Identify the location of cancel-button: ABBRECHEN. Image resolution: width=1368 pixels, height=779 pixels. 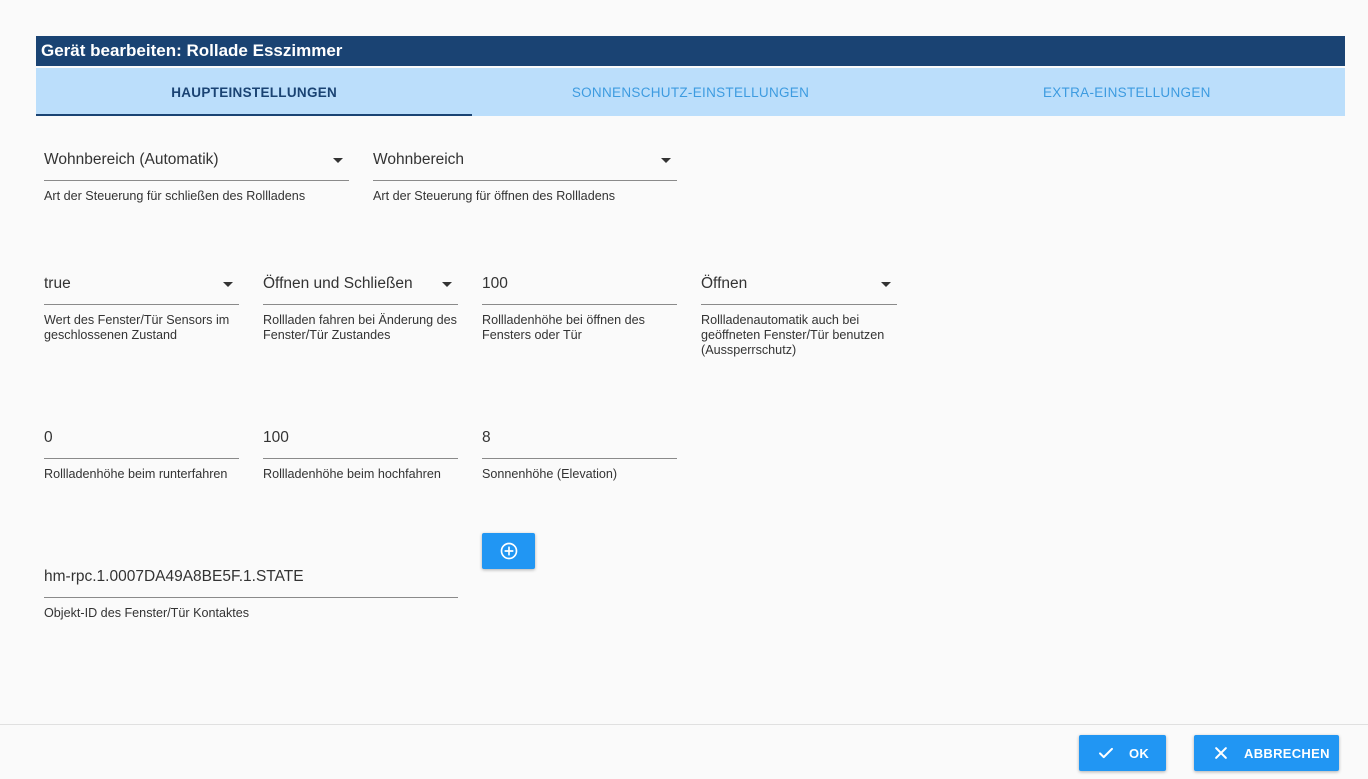
(1266, 753).